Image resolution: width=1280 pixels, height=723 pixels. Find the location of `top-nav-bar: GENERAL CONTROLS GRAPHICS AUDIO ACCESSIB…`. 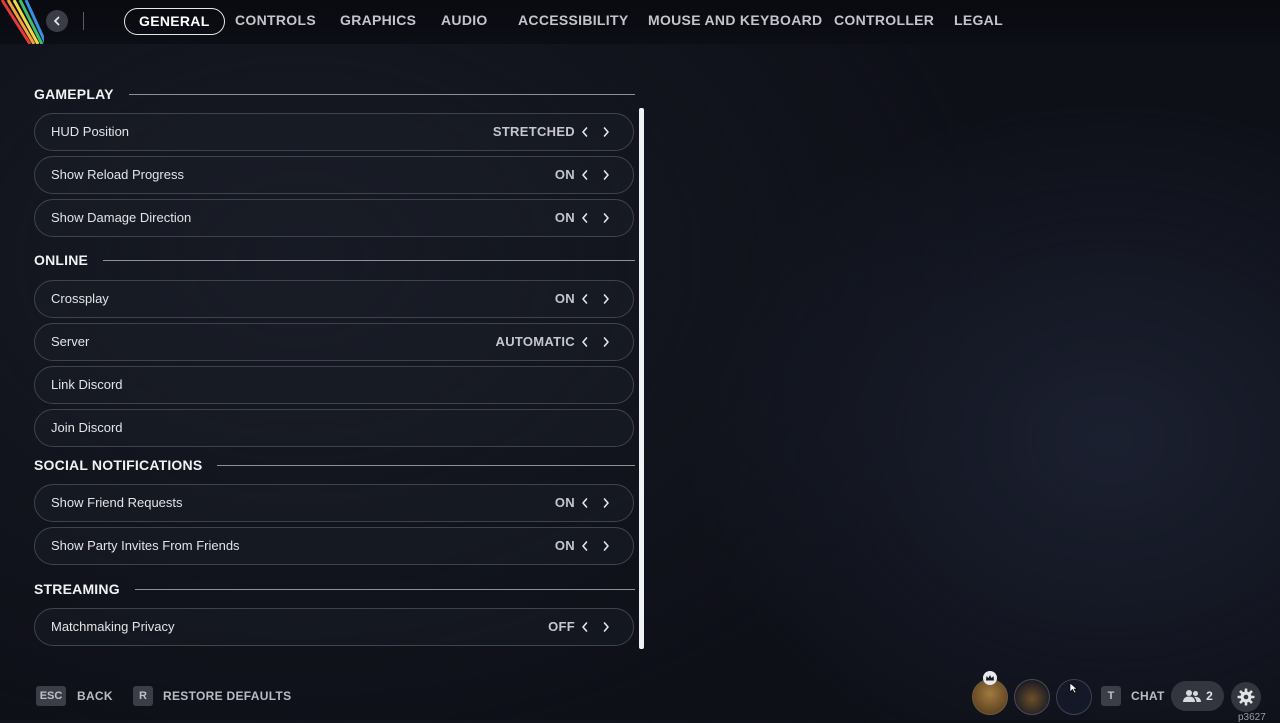

top-nav-bar: GENERAL CONTROLS GRAPHICS AUDIO ACCESSIB… is located at coordinates (640, 22).